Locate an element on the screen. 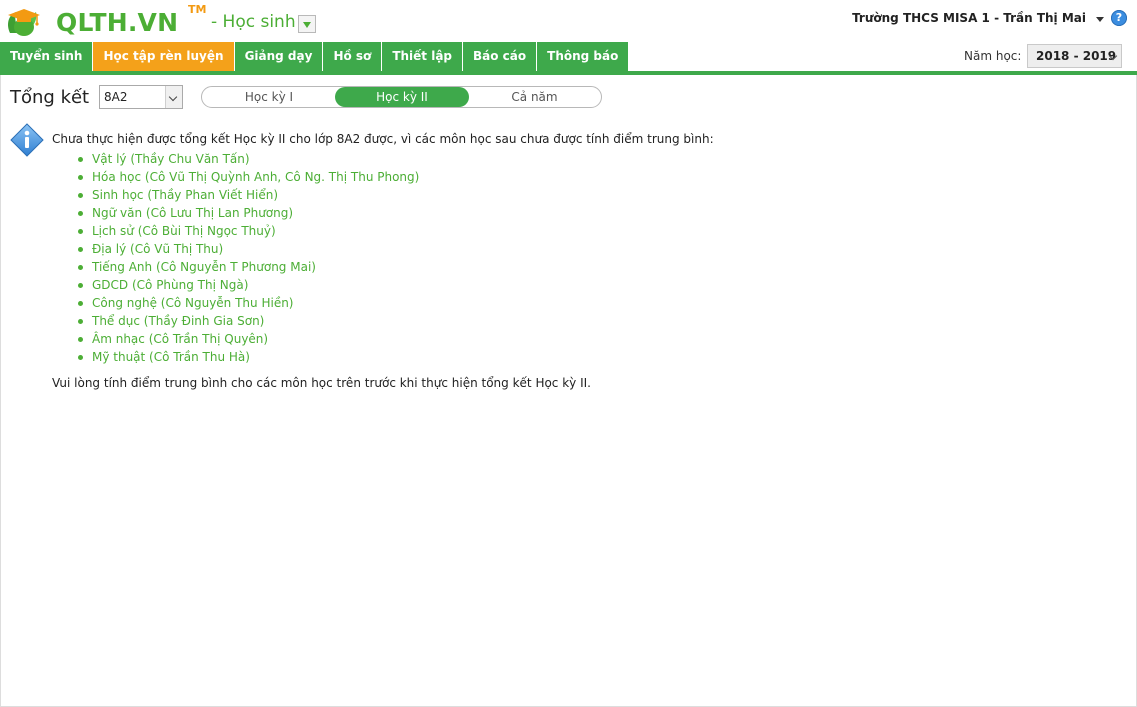  tab-thong-bao: Thông báo is located at coordinates (583, 56).